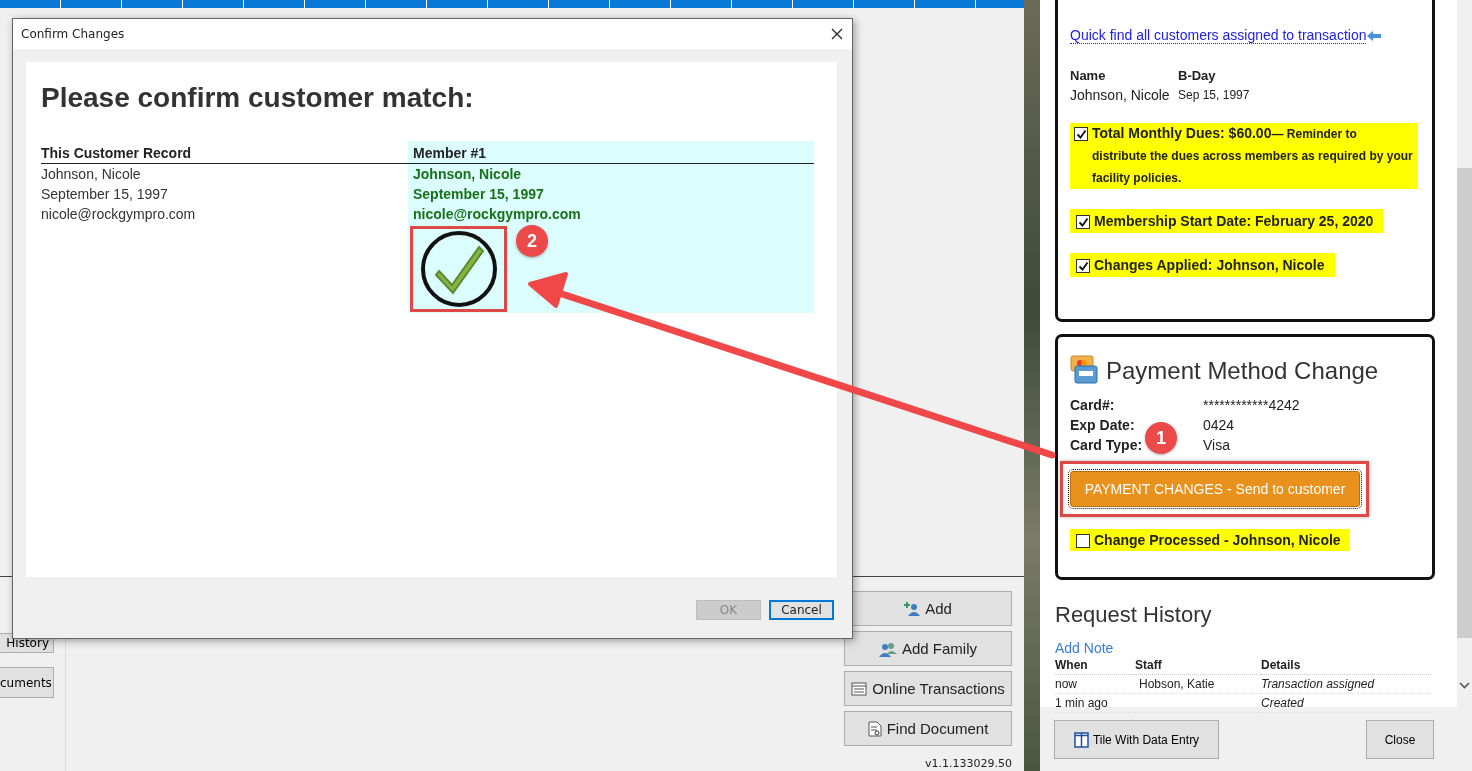 This screenshot has width=1472, height=771. What do you see at coordinates (1134, 615) in the screenshot?
I see `section-title: Request History` at bounding box center [1134, 615].